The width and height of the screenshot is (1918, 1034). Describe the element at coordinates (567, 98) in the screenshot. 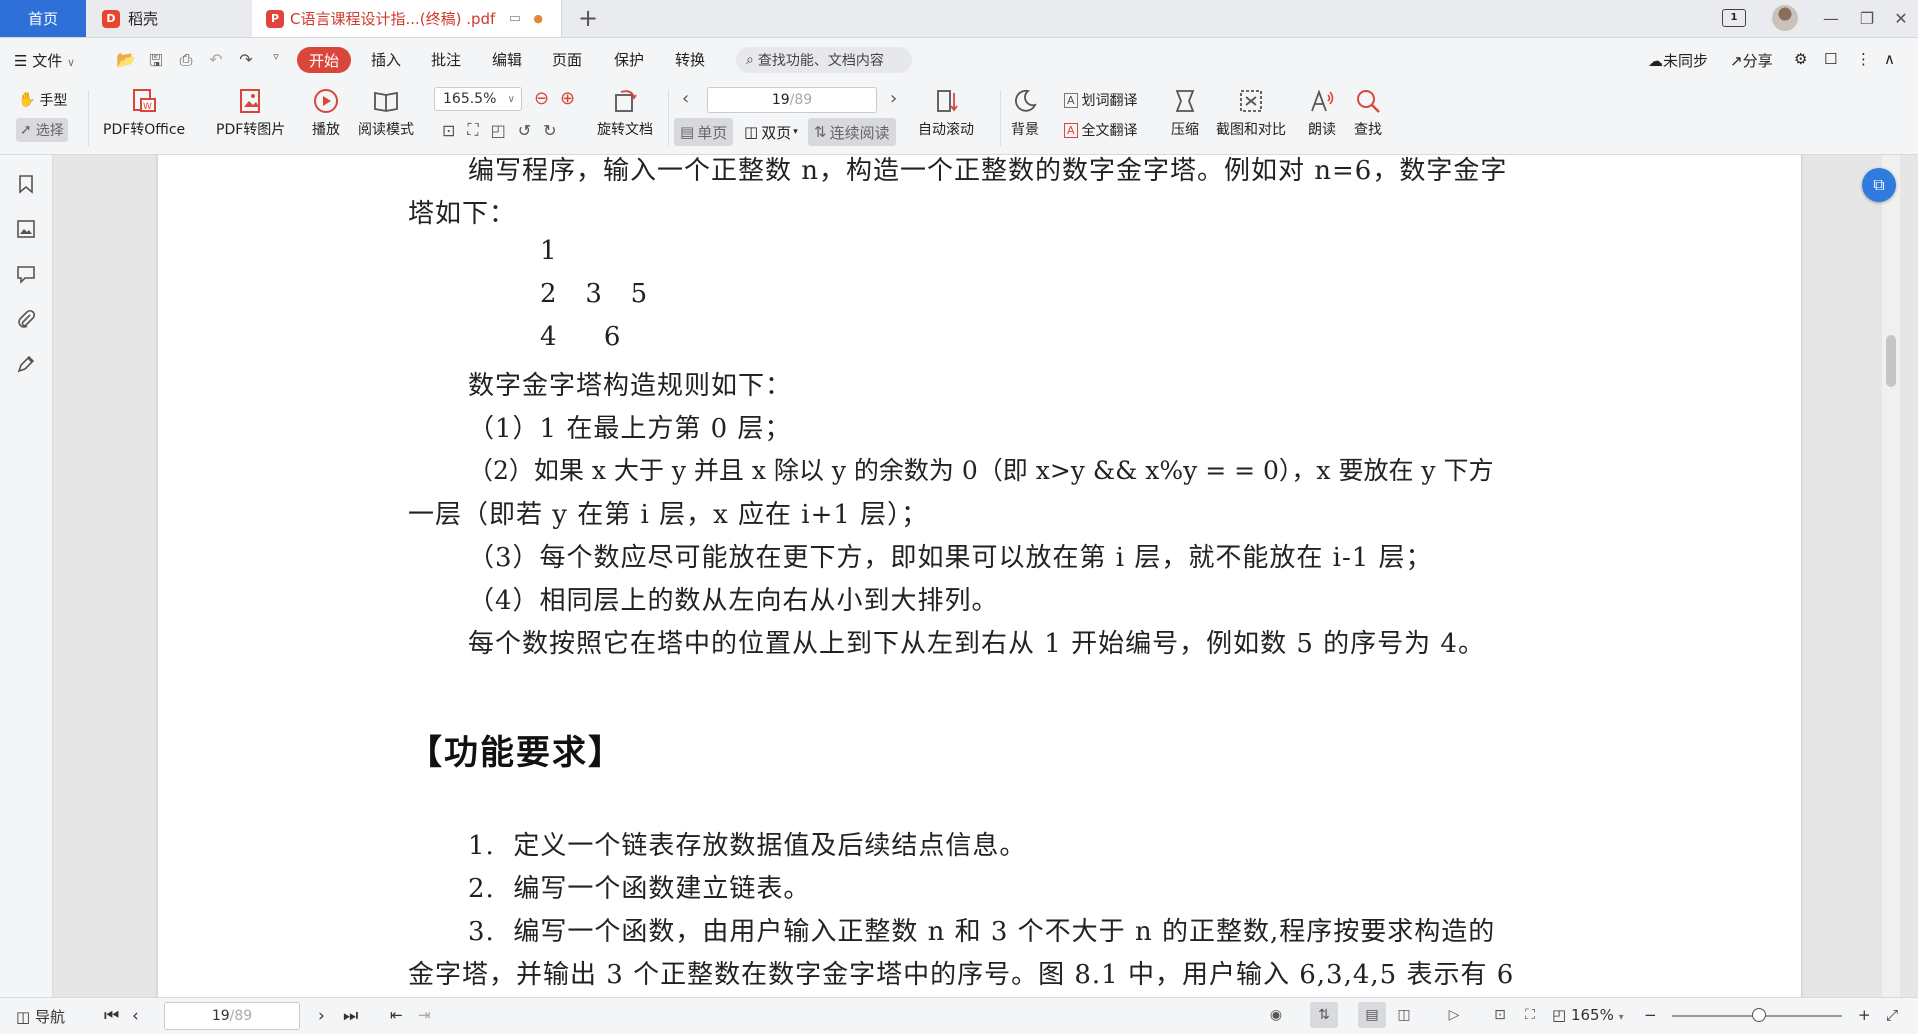

I see `zoom-in-icon: ⊕` at that location.